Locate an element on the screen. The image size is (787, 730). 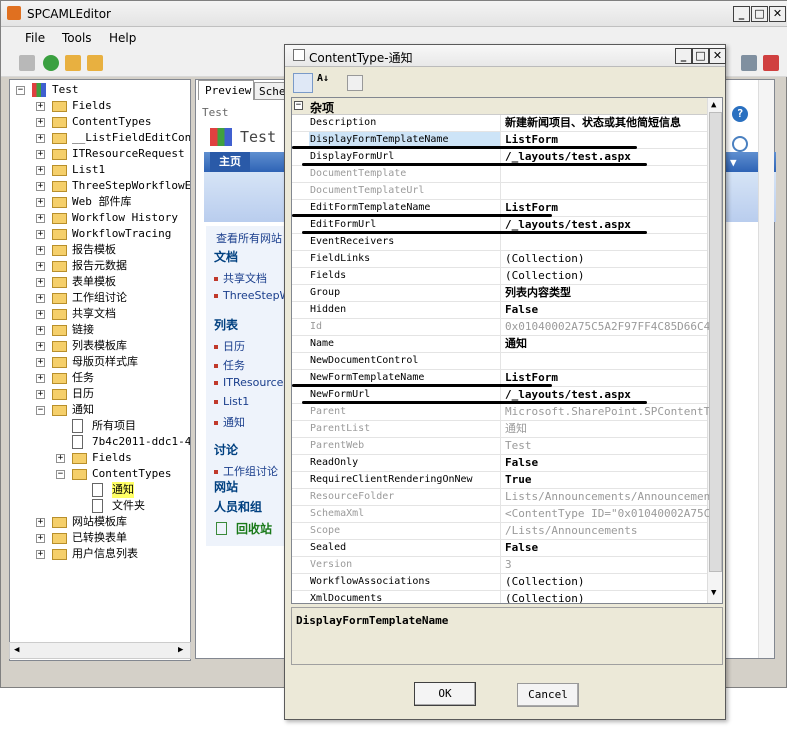
property-row: ParentList 通知 is located at coordinates (499, 429).